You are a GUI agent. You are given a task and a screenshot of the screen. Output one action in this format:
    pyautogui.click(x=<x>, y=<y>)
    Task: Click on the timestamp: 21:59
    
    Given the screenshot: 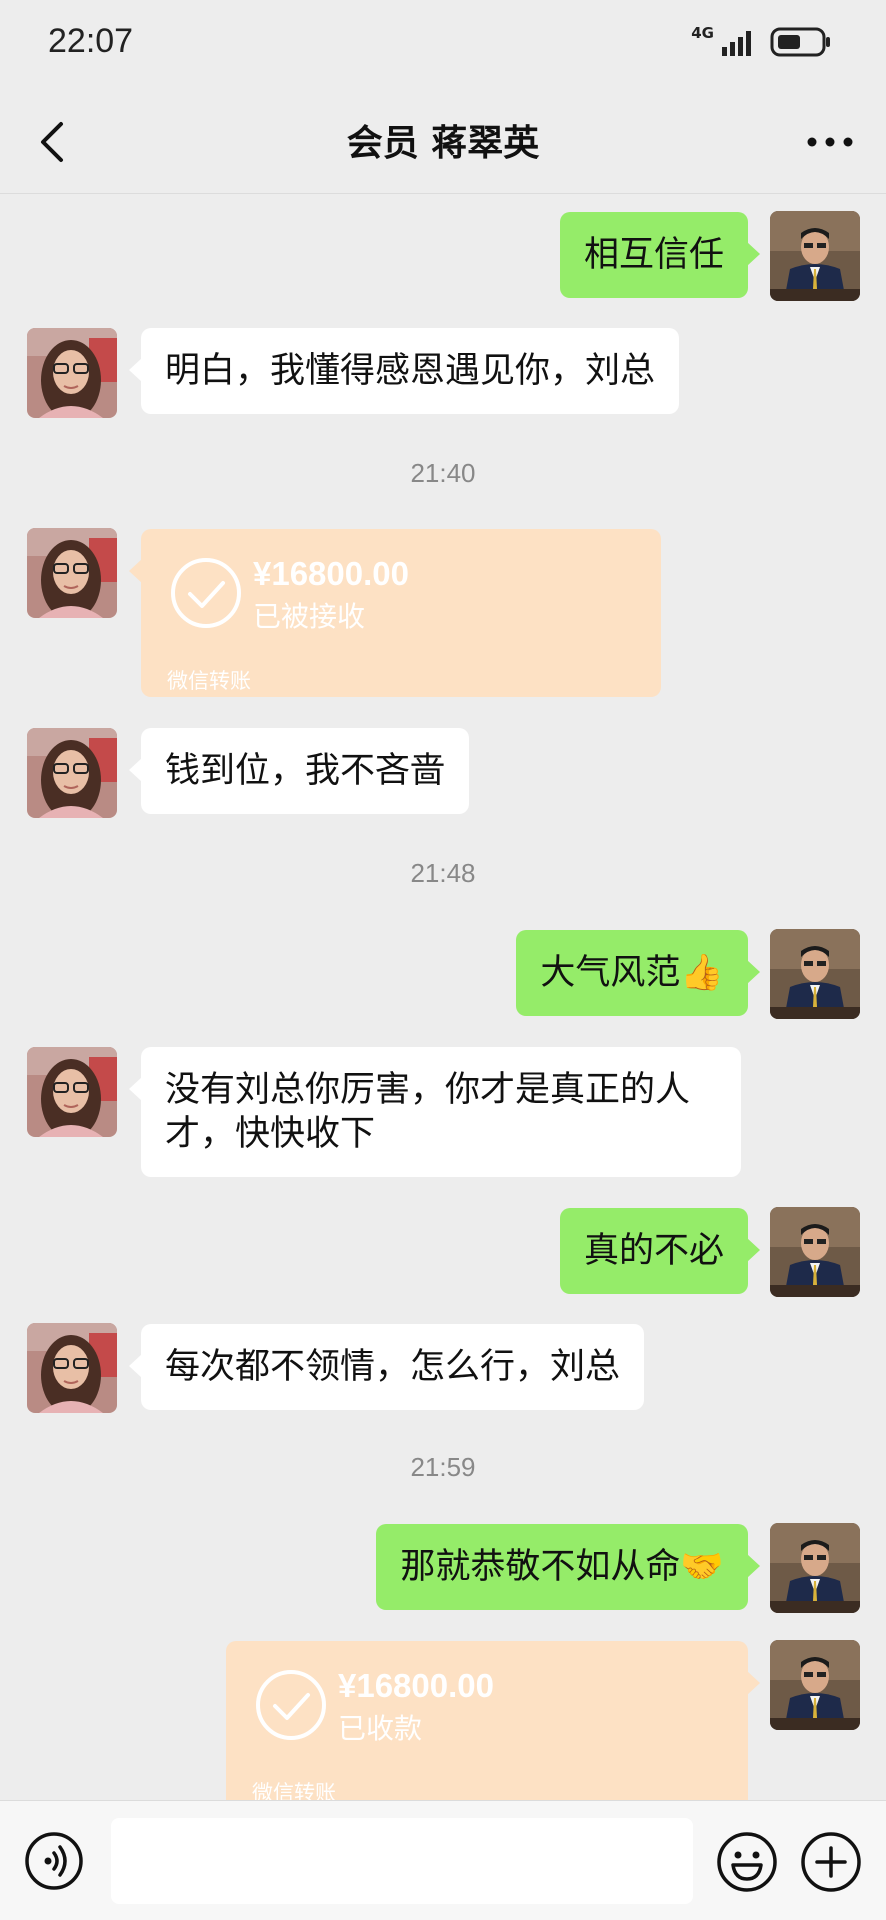 What is the action you would take?
    pyautogui.click(x=443, y=1467)
    